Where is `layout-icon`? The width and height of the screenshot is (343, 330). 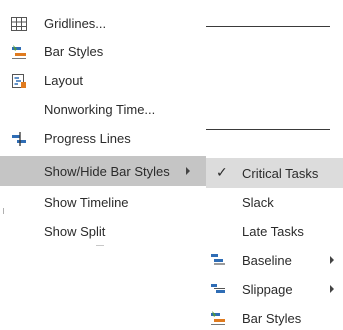
layout-icon is located at coordinates (19, 81).